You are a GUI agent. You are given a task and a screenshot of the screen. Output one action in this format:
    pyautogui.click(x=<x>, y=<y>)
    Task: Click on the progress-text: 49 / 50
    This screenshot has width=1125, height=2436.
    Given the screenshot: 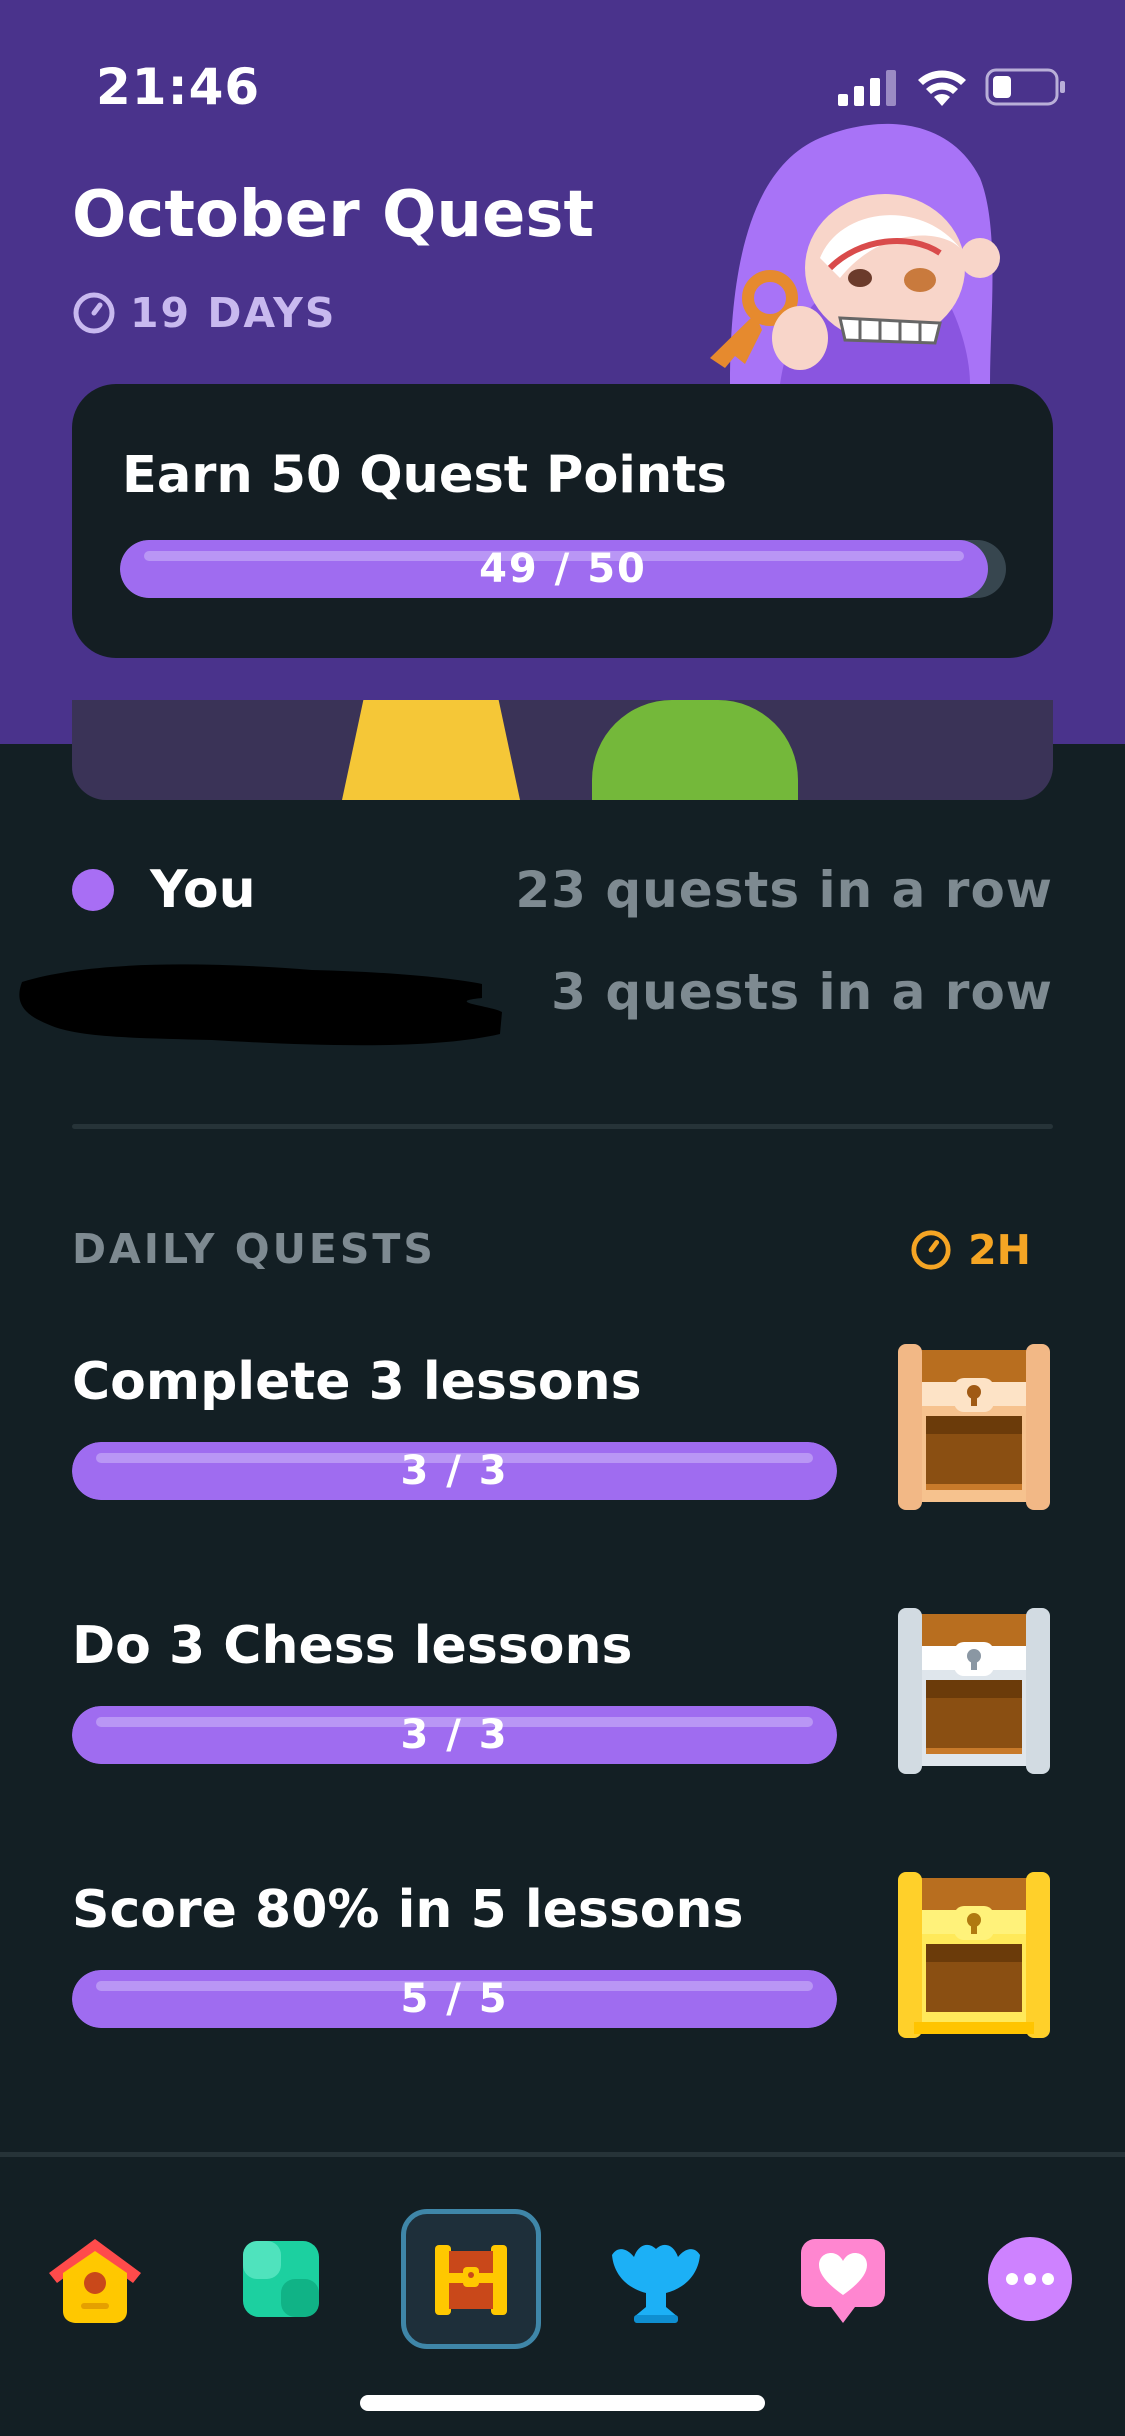 What is the action you would take?
    pyautogui.click(x=563, y=569)
    